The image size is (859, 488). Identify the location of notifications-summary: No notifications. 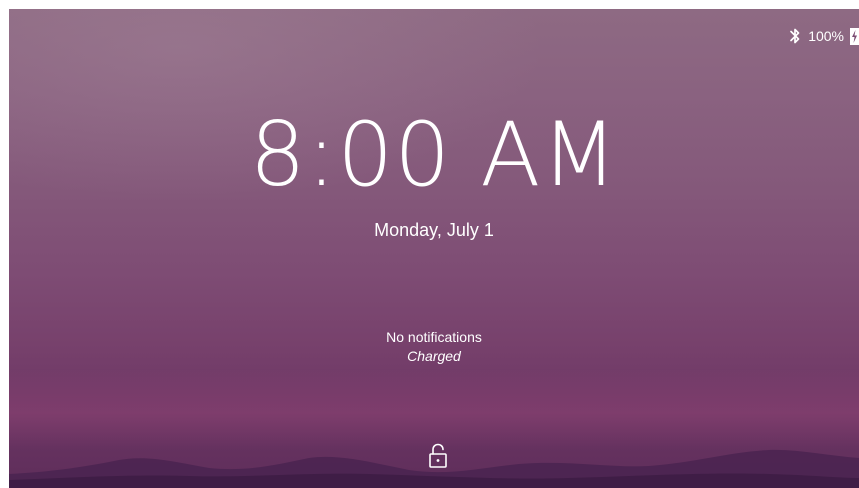
(434, 337).